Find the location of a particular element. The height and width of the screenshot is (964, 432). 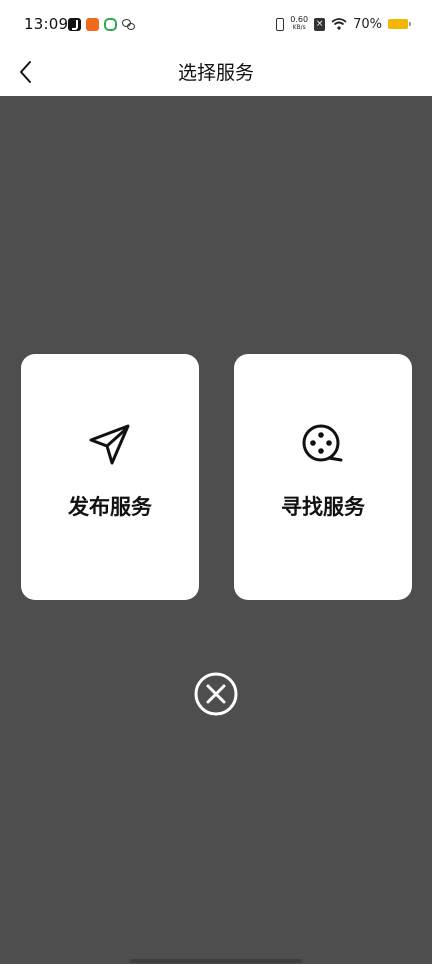

battery-icon is located at coordinates (399, 24).